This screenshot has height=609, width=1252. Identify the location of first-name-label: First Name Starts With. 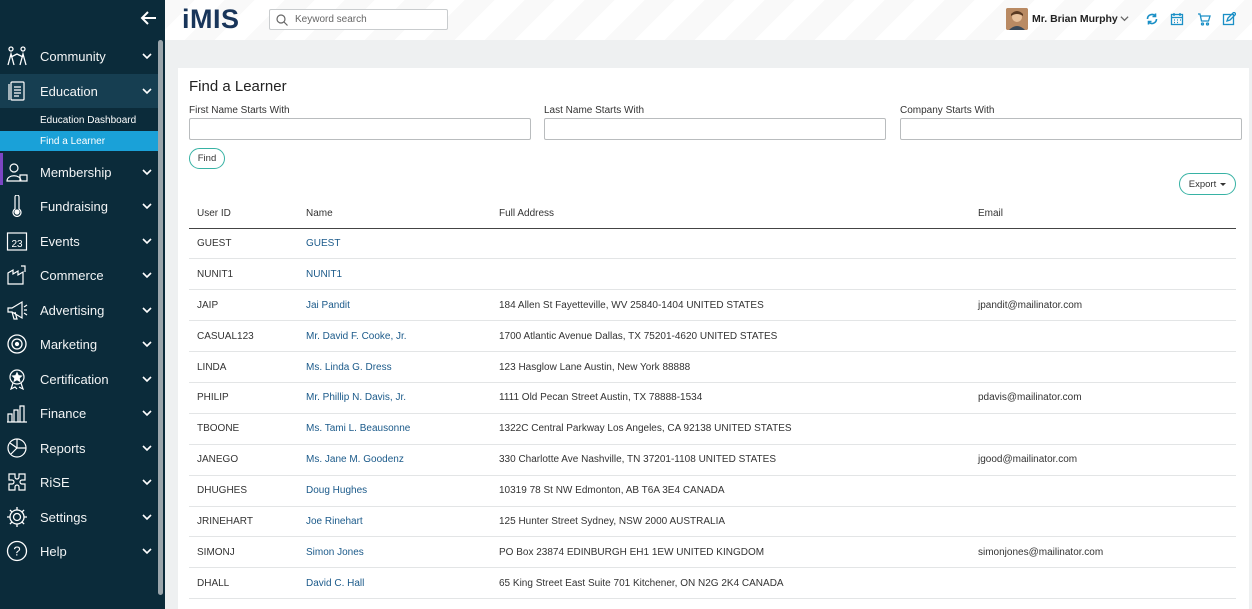
(239, 110).